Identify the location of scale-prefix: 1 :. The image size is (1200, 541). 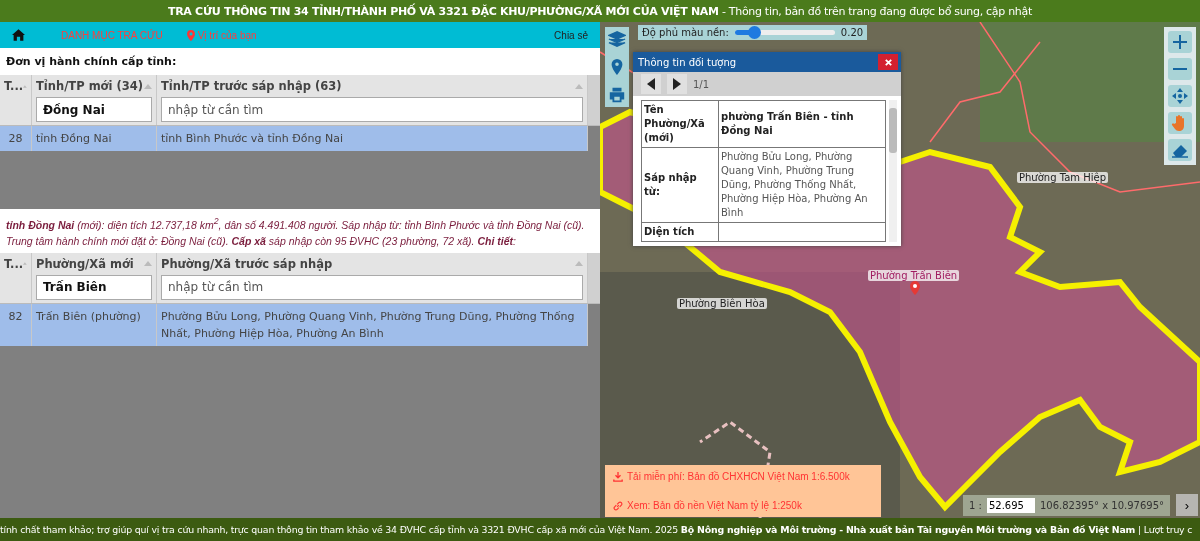
(975, 505).